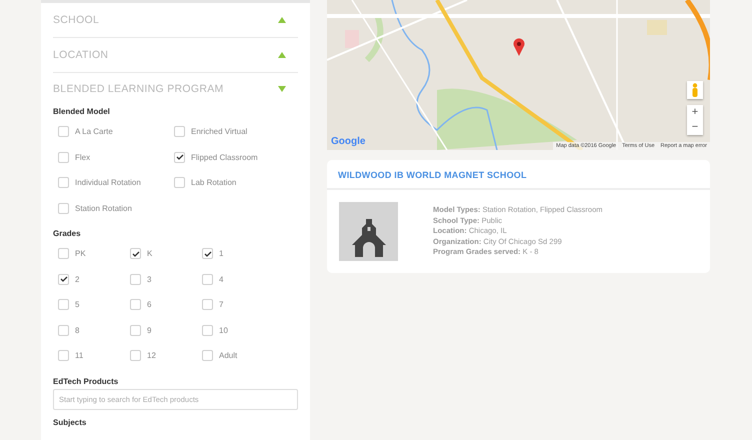 This screenshot has height=440, width=752. I want to click on checkbox-label: A La Carte, so click(94, 131).